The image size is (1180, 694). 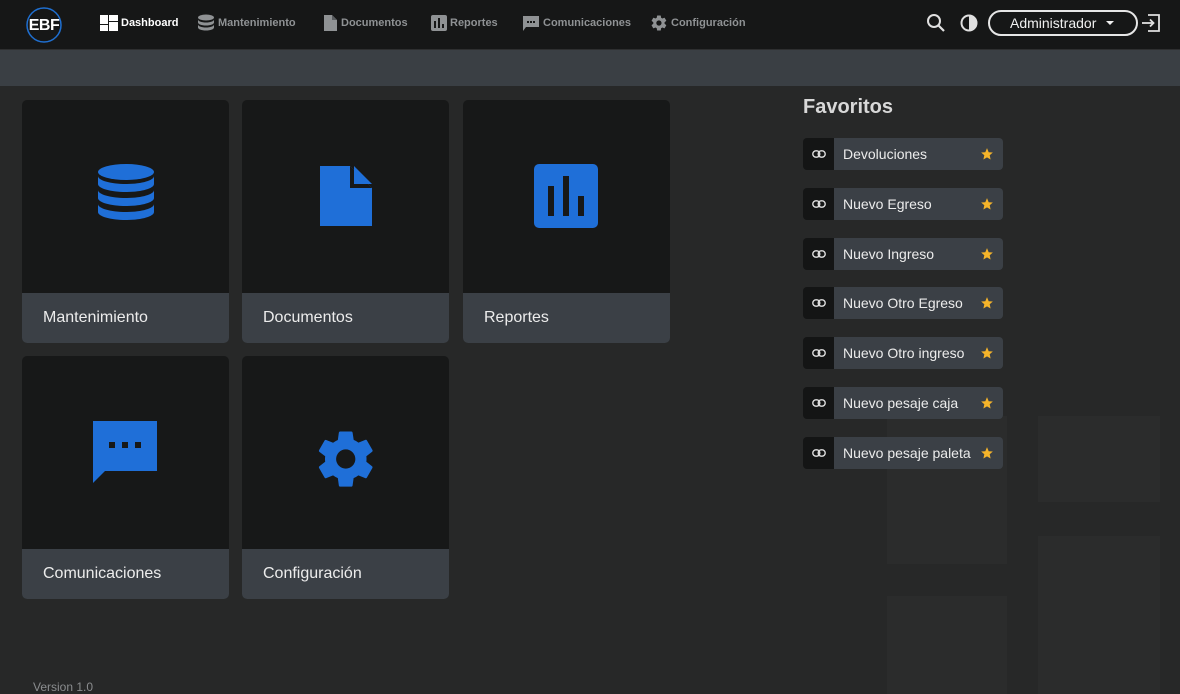 I want to click on nav-label: Comunicaciones, so click(x=587, y=23).